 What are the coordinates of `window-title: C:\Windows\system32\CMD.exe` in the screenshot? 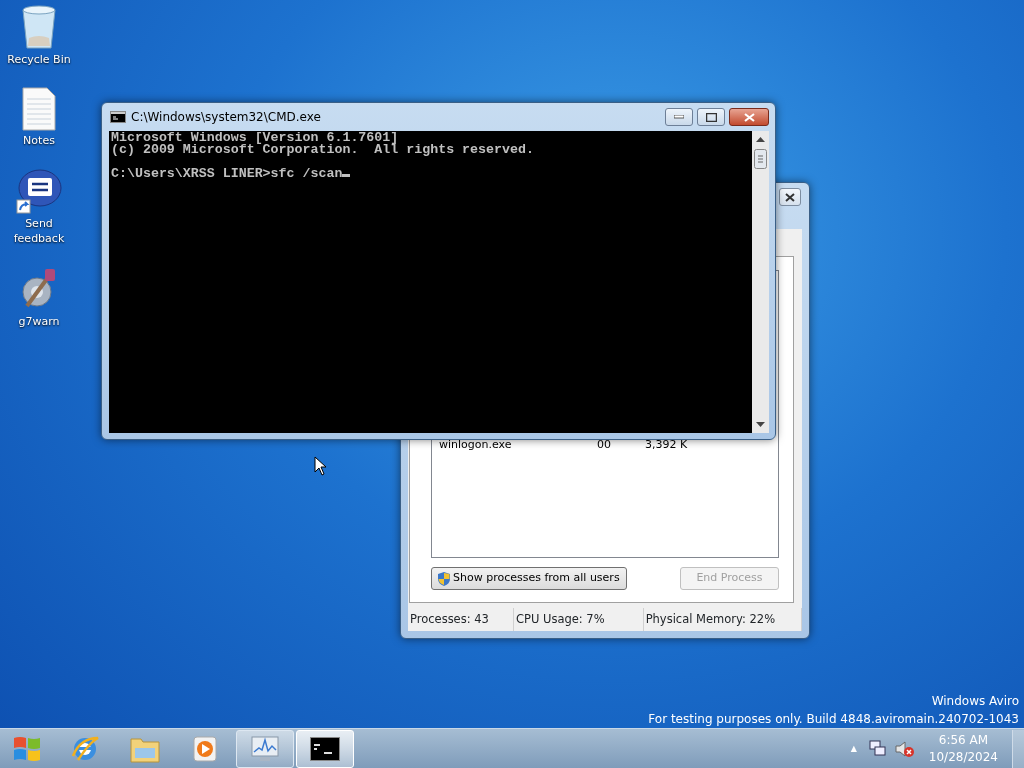 It's located at (226, 117).